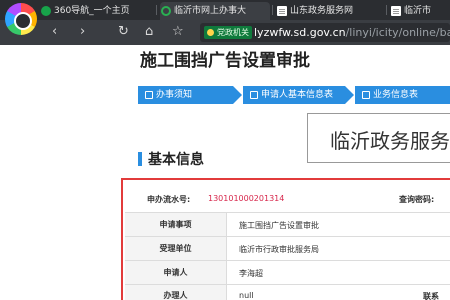  Describe the element at coordinates (251, 273) in the screenshot. I see `row-value: 李海超` at that location.